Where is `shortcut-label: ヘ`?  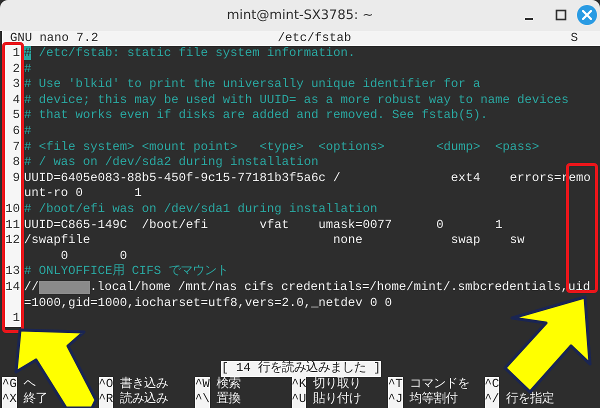 shortcut-label: ヘ is located at coordinates (30, 384).